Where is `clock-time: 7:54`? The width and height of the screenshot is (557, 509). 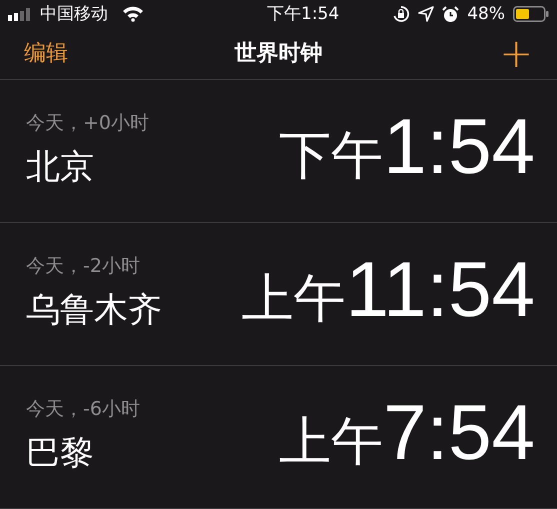
clock-time: 7:54 is located at coordinates (459, 432).